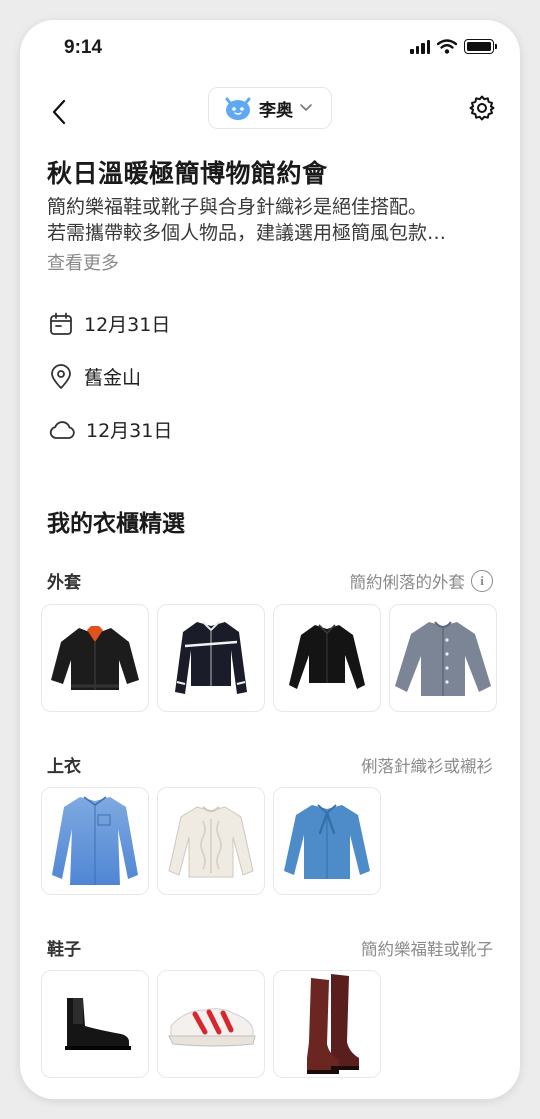  Describe the element at coordinates (83, 262) in the screenshot. I see `see-more-link: 查看更多` at that location.